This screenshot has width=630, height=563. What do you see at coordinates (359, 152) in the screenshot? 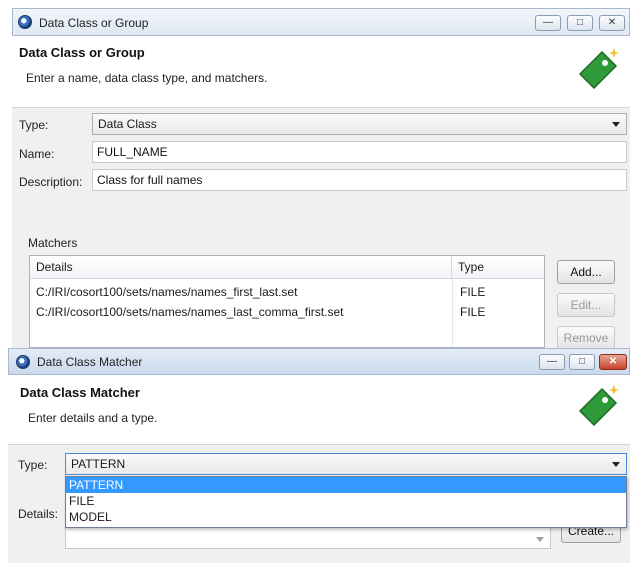
I see `name-field: FULL_NAME` at bounding box center [359, 152].